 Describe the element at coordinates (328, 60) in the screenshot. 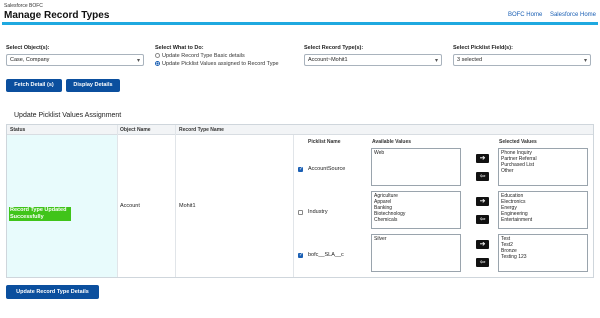

I see `record-type-value: Account~Mohit1` at that location.